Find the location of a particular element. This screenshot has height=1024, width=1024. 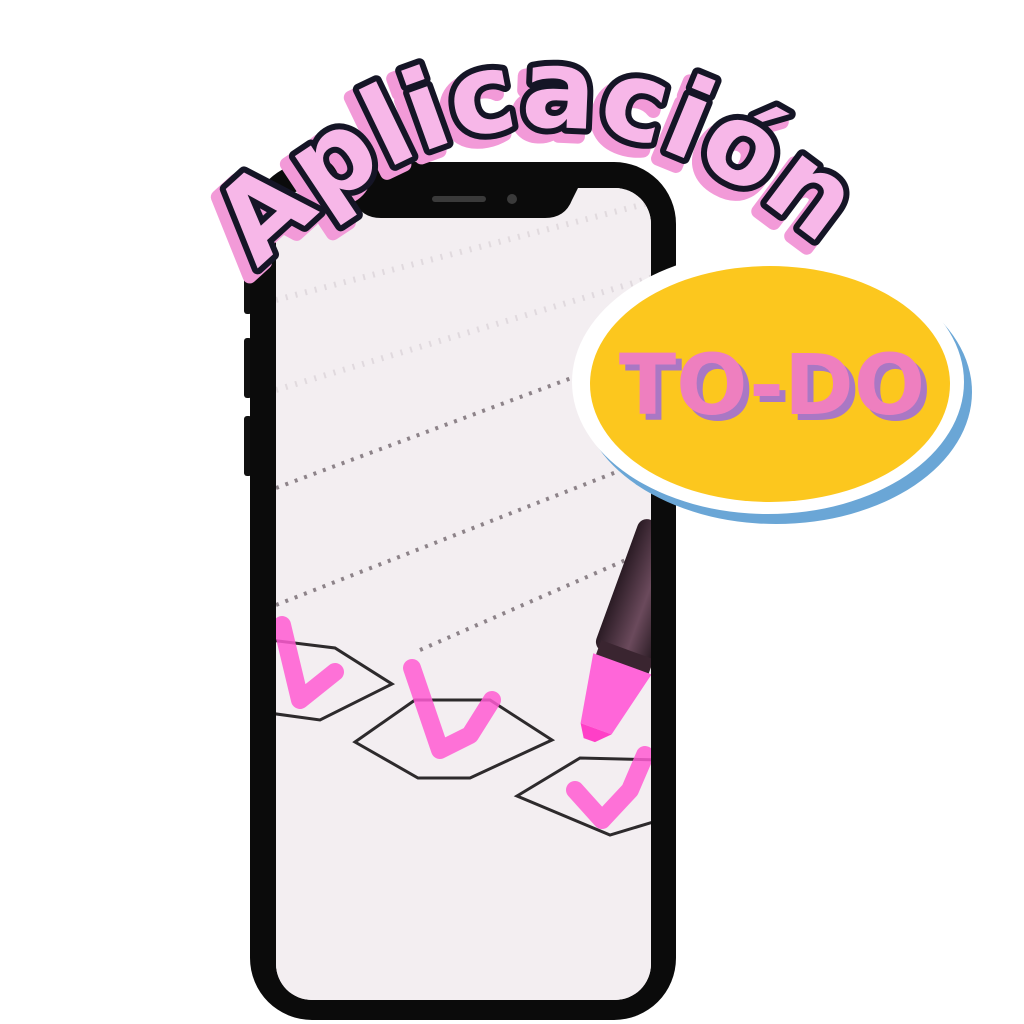

phone-speaker-icon is located at coordinates (459, 199).